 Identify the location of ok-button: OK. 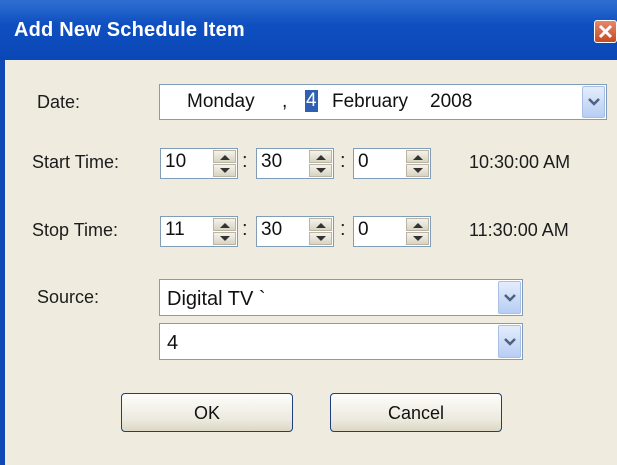
(207, 412).